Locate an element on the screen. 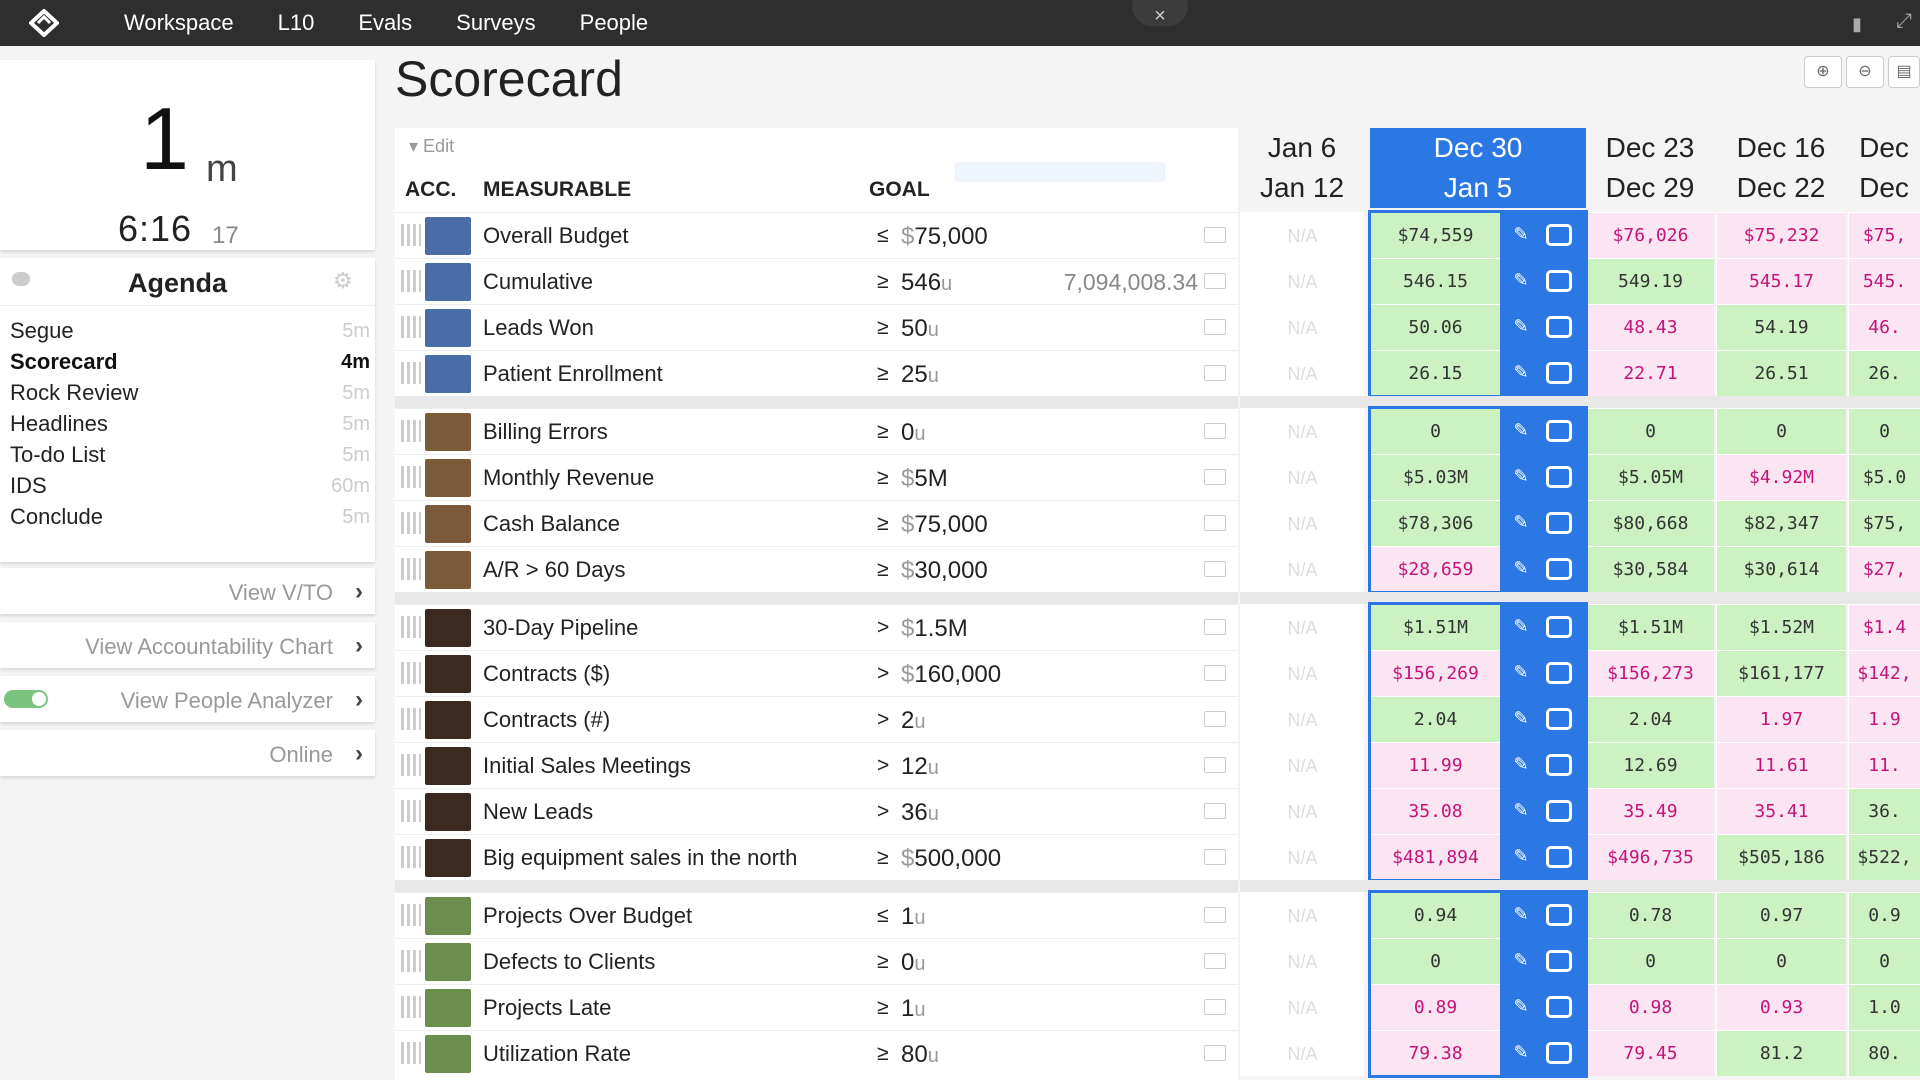 The height and width of the screenshot is (1080, 1920). table-row: Monthly Revenue ≥ $5M is located at coordinates (816, 477).